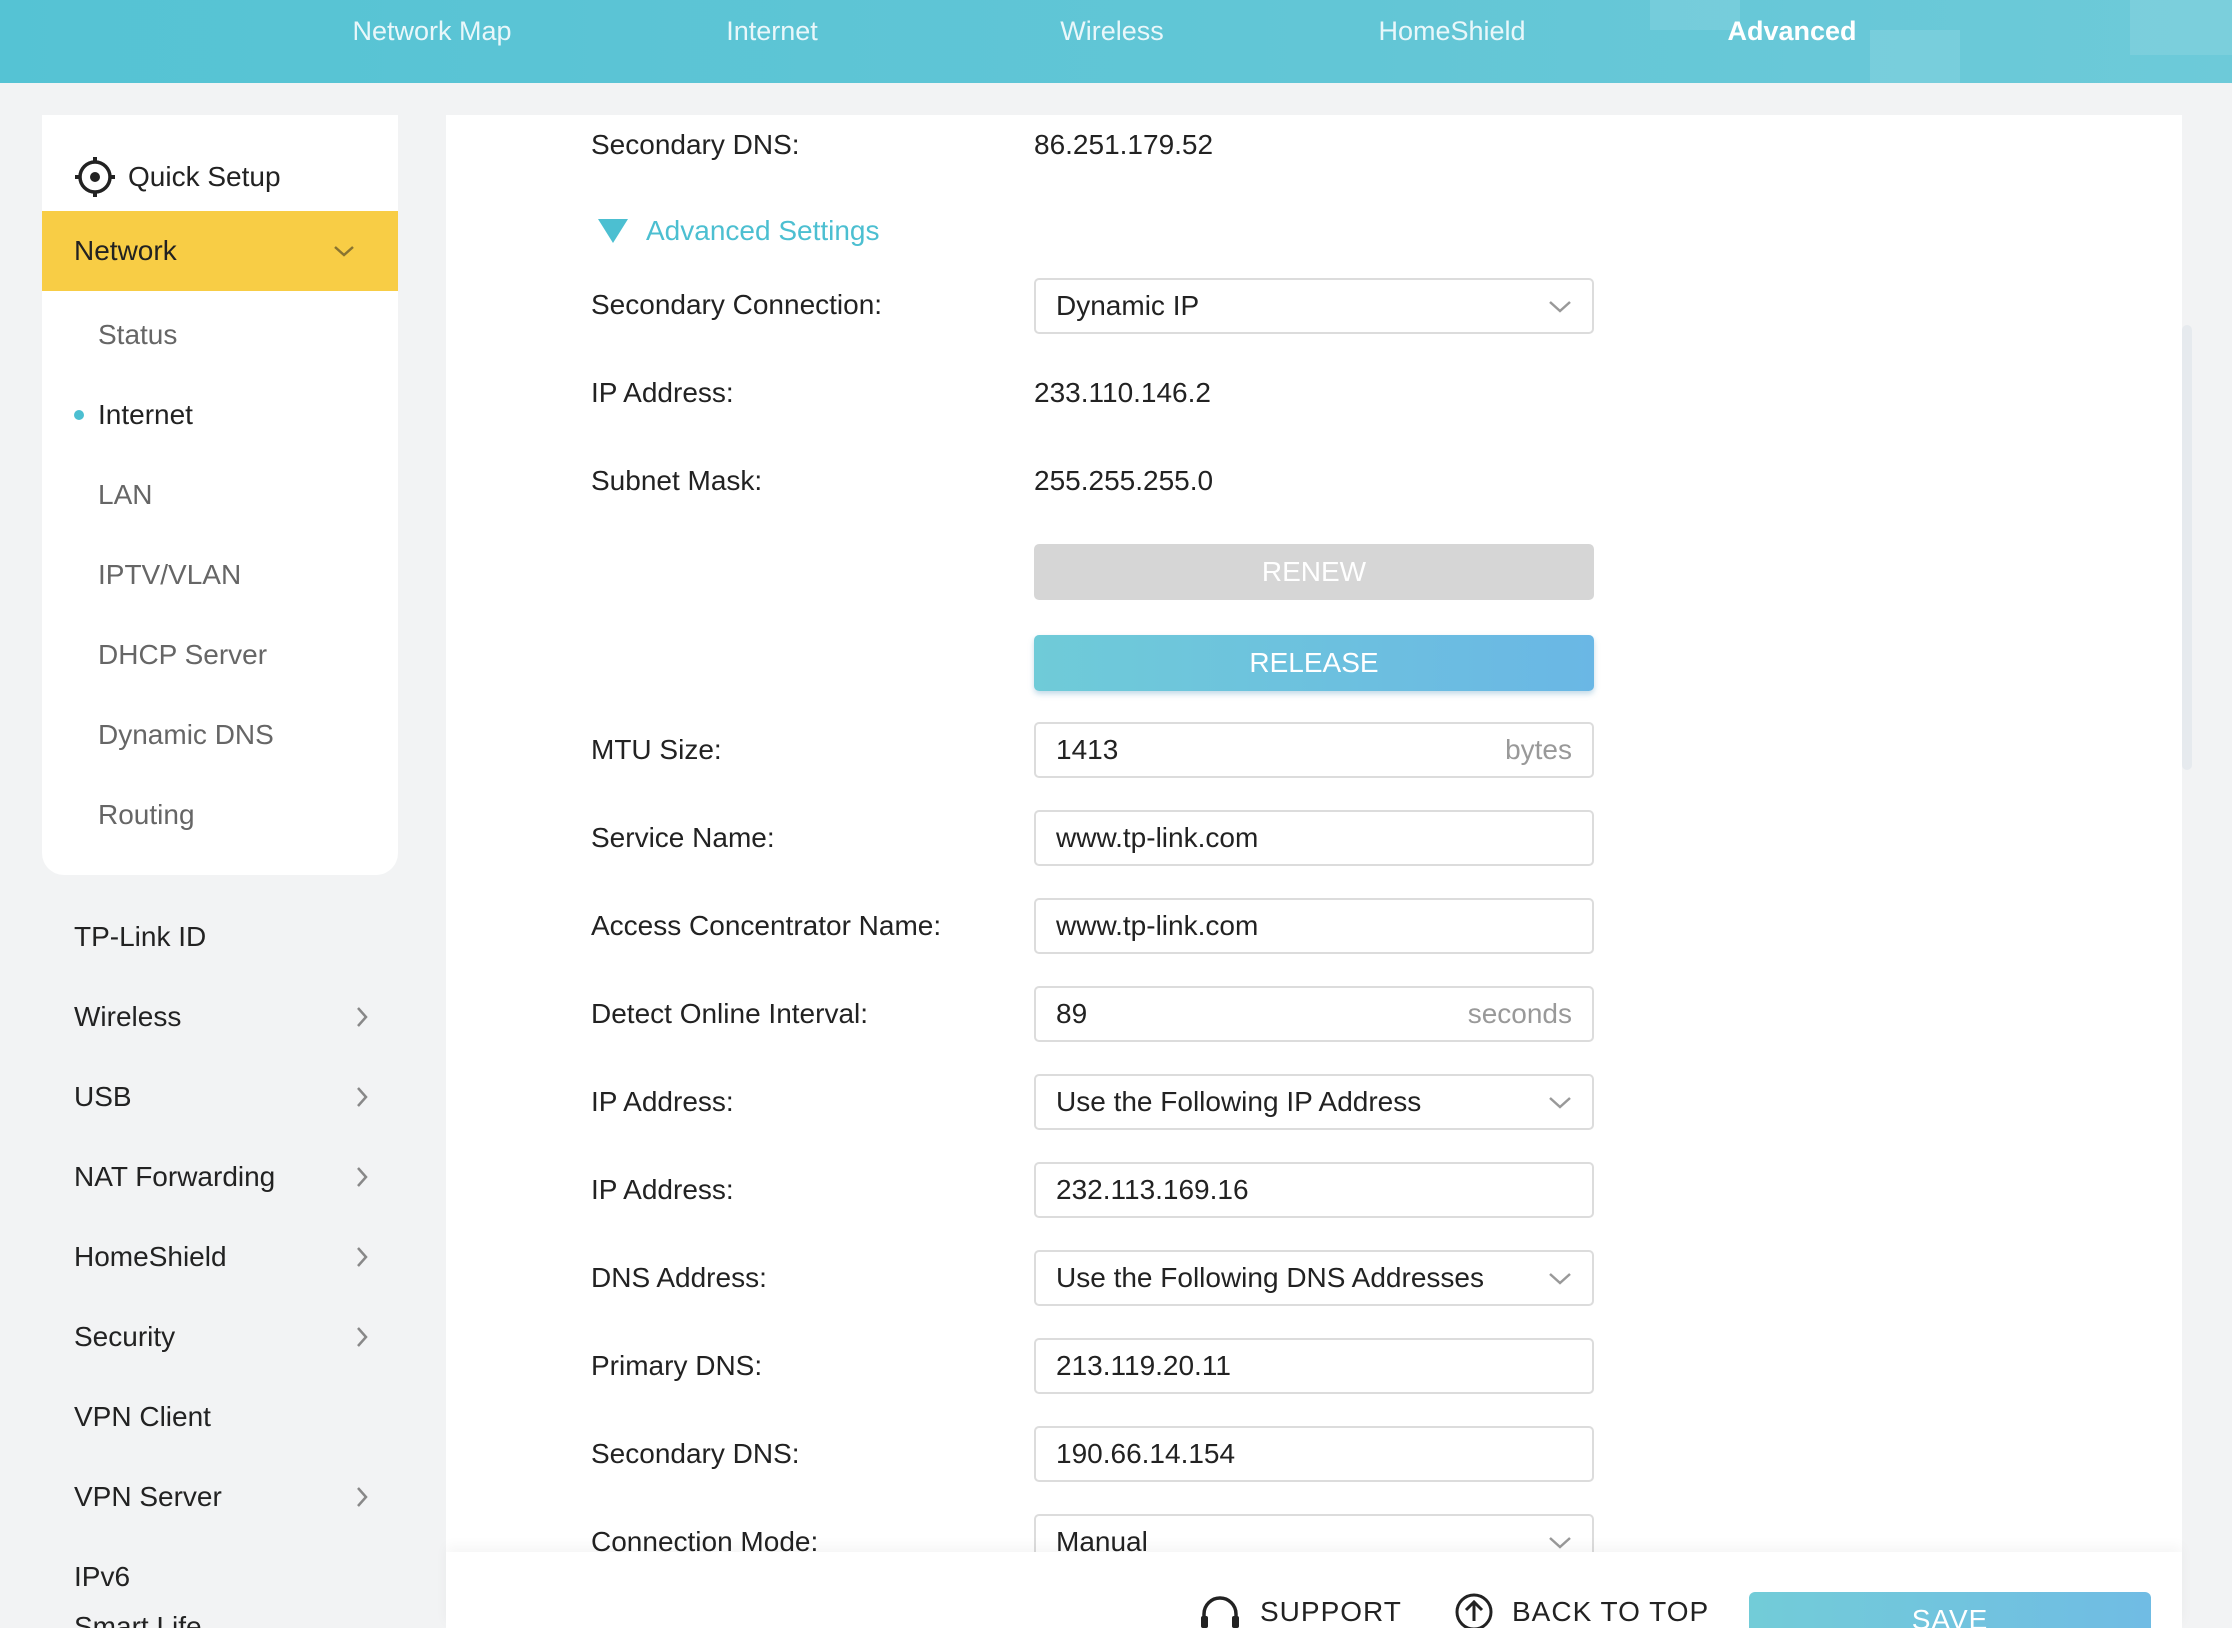  Describe the element at coordinates (730, 1013) in the screenshot. I see `detect-online-interval-label: Detect Online Interval:` at that location.